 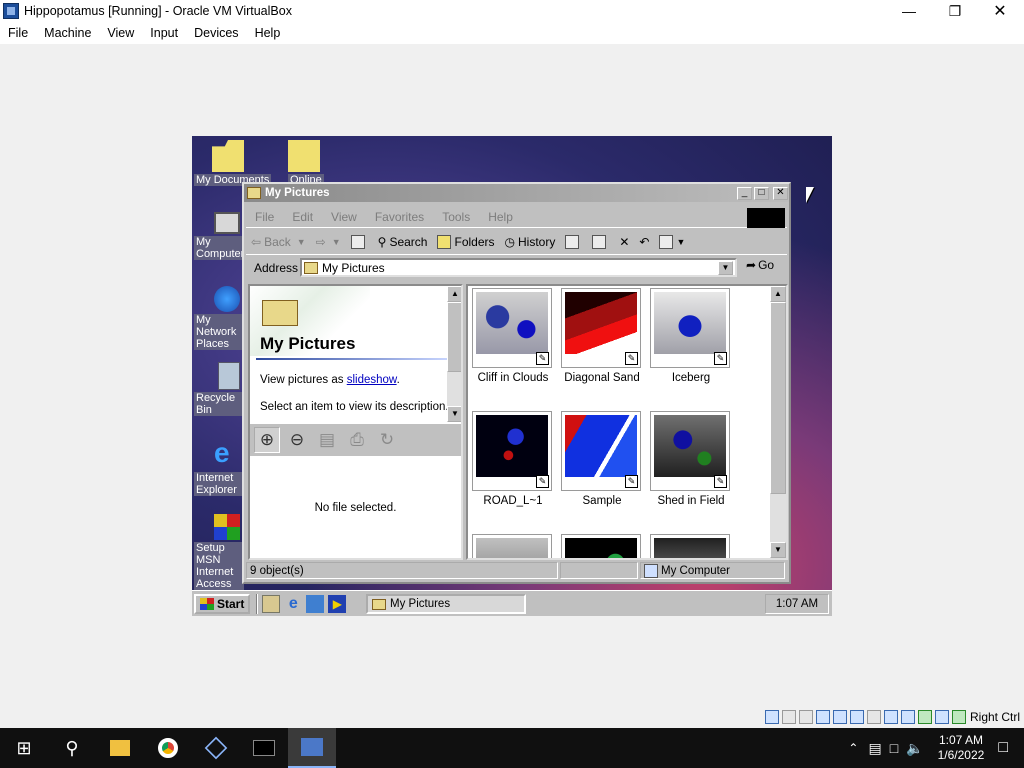 I want to click on restore-button: ❐, so click(x=955, y=11).